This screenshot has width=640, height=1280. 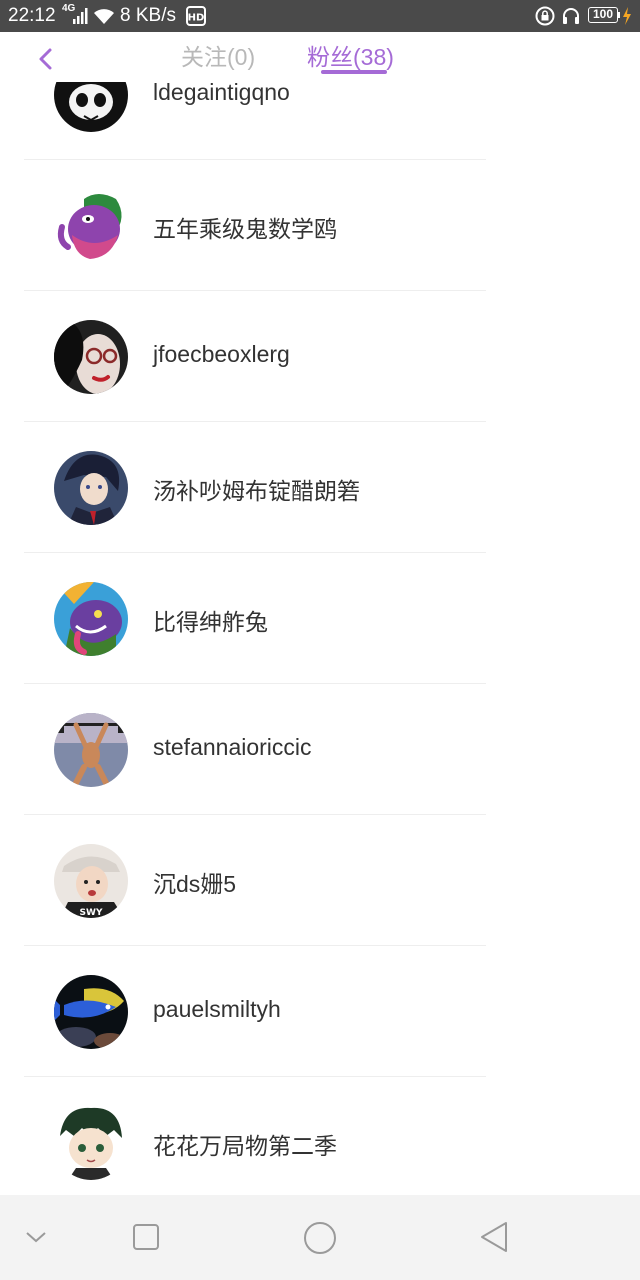 I want to click on purple-monster-avatar, so click(x=91, y=226).